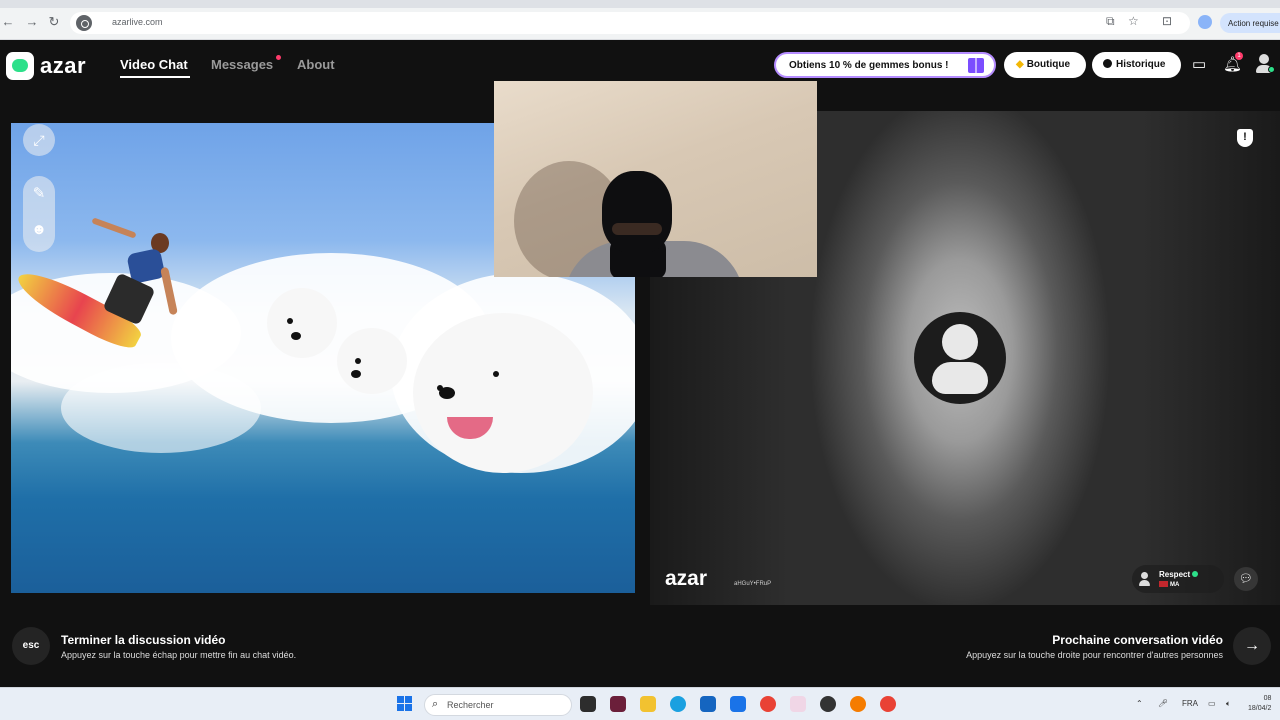  Describe the element at coordinates (1048, 64) in the screenshot. I see `shop-label: Boutique` at that location.